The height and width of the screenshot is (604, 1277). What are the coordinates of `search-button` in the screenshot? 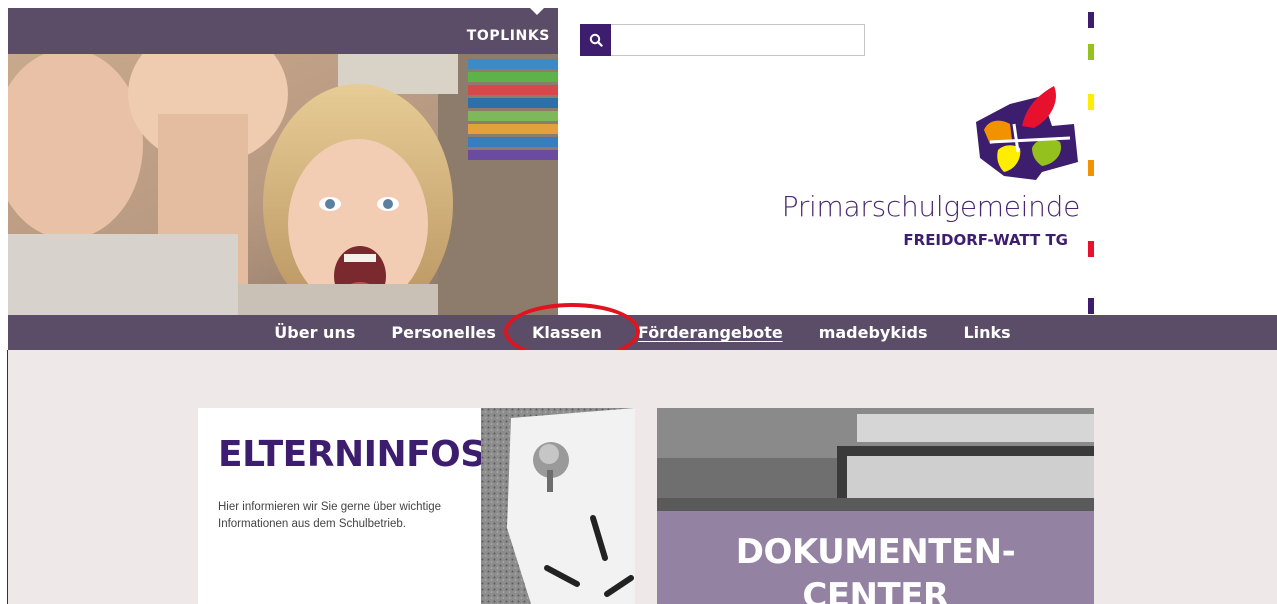 It's located at (595, 40).